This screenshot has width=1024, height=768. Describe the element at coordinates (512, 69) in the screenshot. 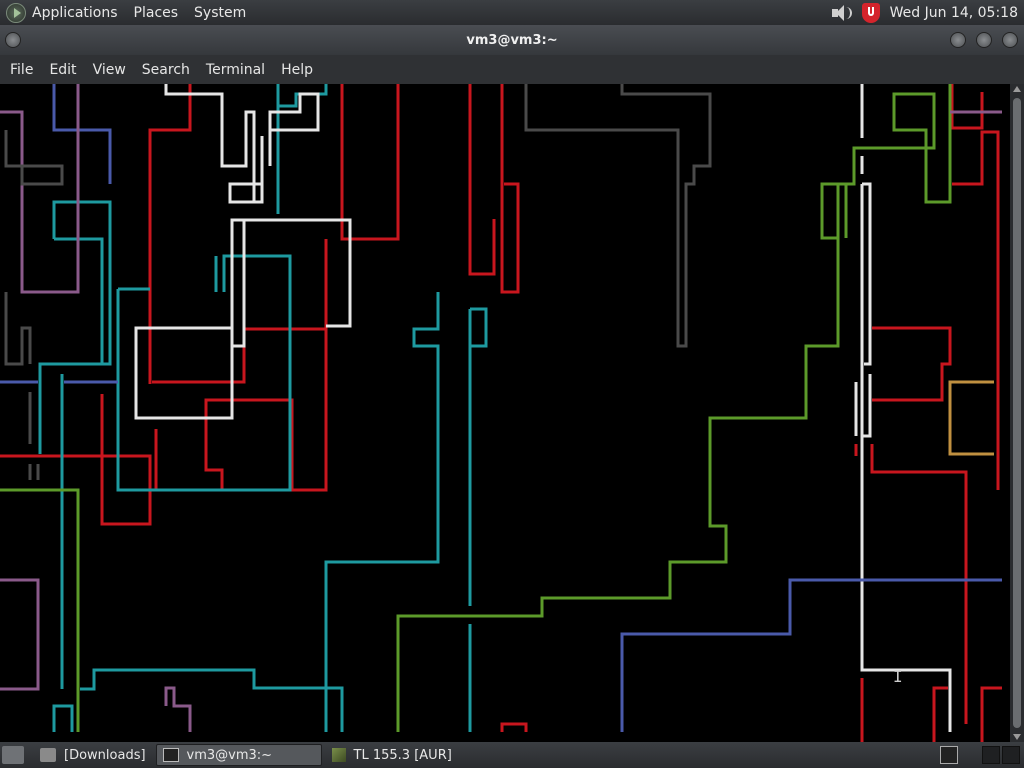

I see `terminal-menubar: File Edit View Search Terminal Help` at that location.